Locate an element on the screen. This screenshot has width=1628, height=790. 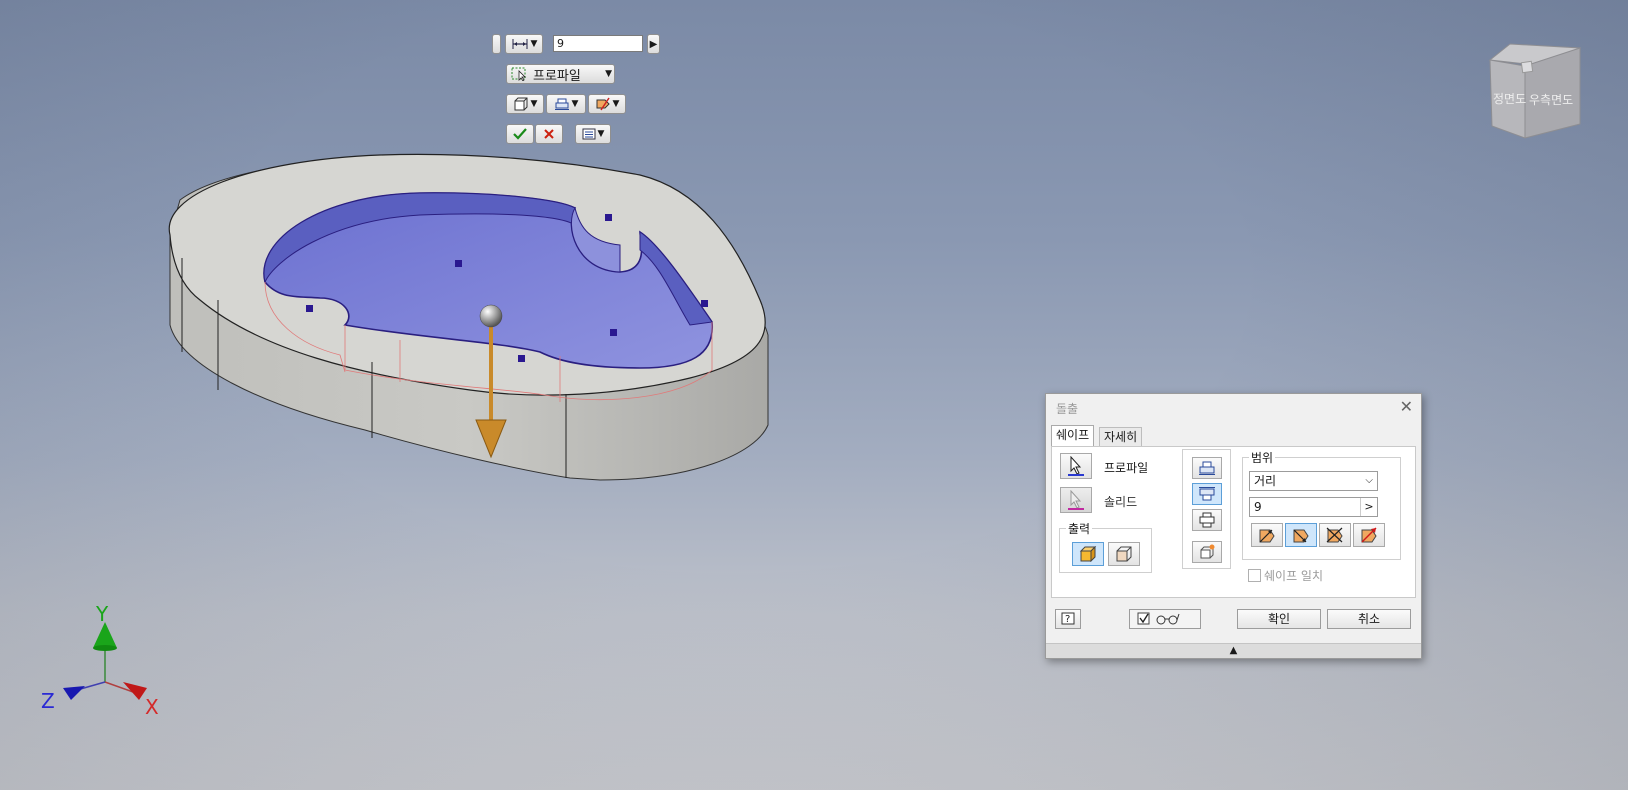
direction-asymmetric-button is located at coordinates (1207, 552).